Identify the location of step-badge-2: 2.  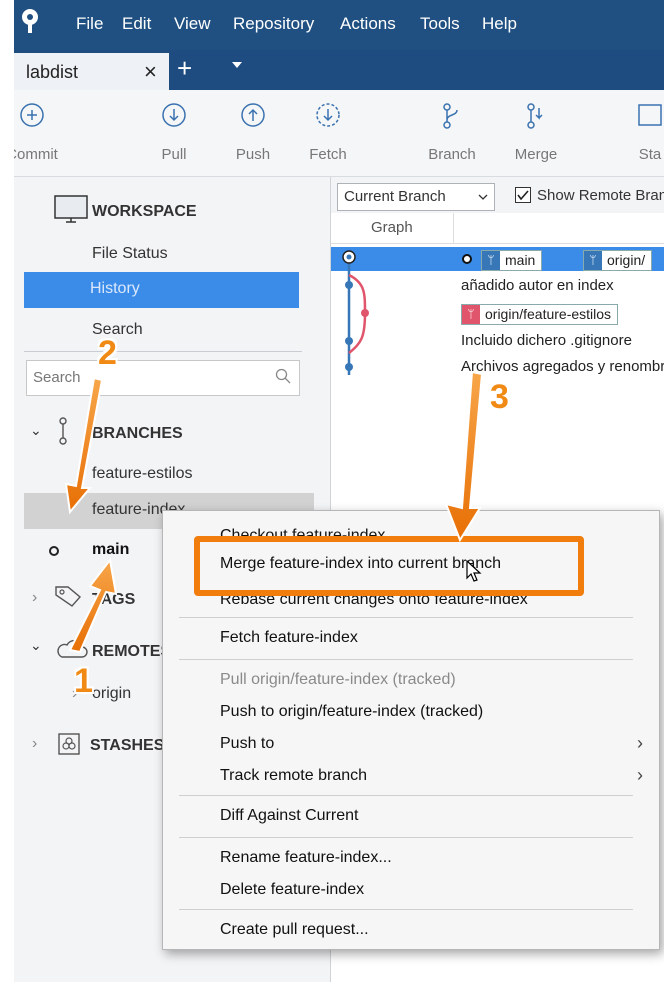
(107, 353).